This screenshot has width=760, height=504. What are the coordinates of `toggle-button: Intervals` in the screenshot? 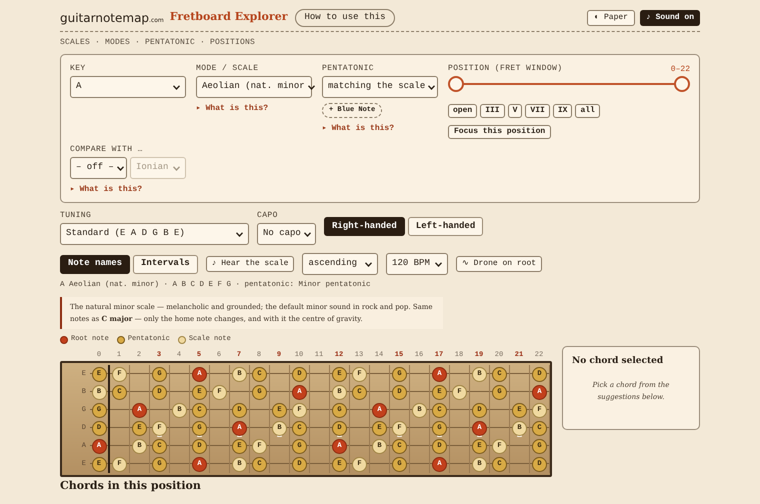 It's located at (165, 264).